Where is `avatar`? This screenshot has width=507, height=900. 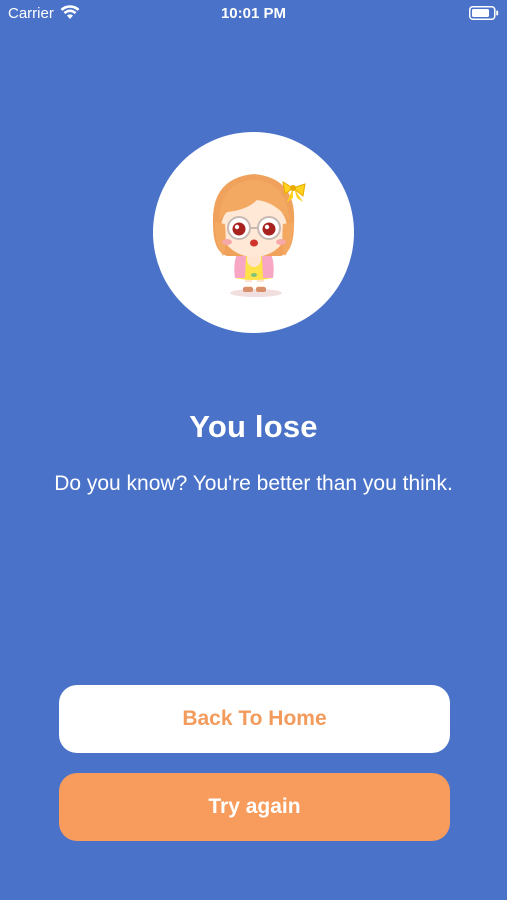 avatar is located at coordinates (253, 232).